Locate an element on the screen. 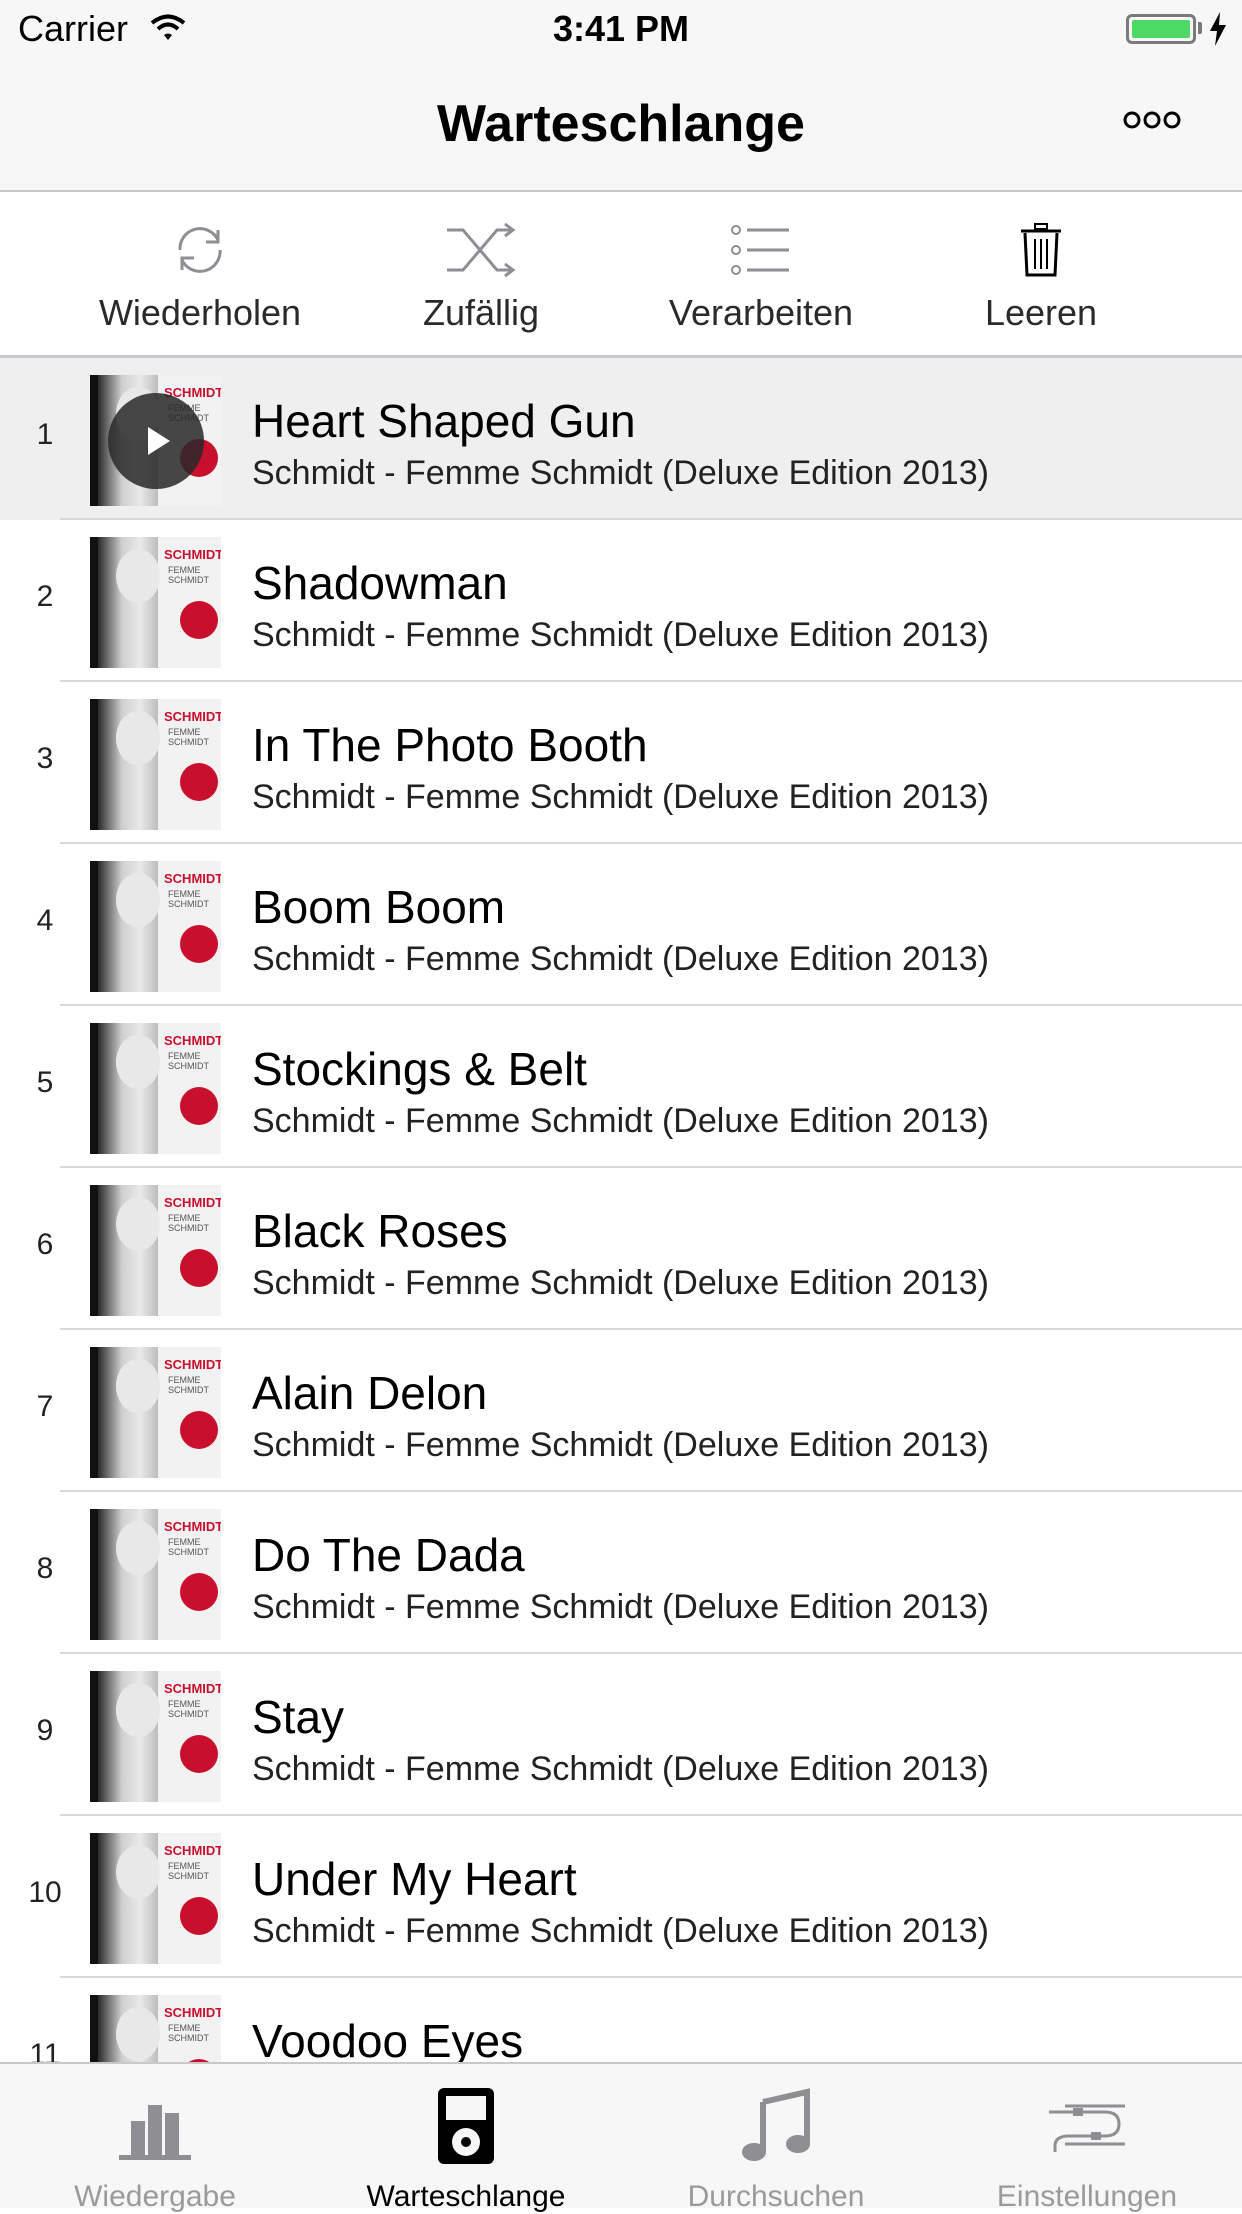  track-title: Do The Dada is located at coordinates (388, 1555).